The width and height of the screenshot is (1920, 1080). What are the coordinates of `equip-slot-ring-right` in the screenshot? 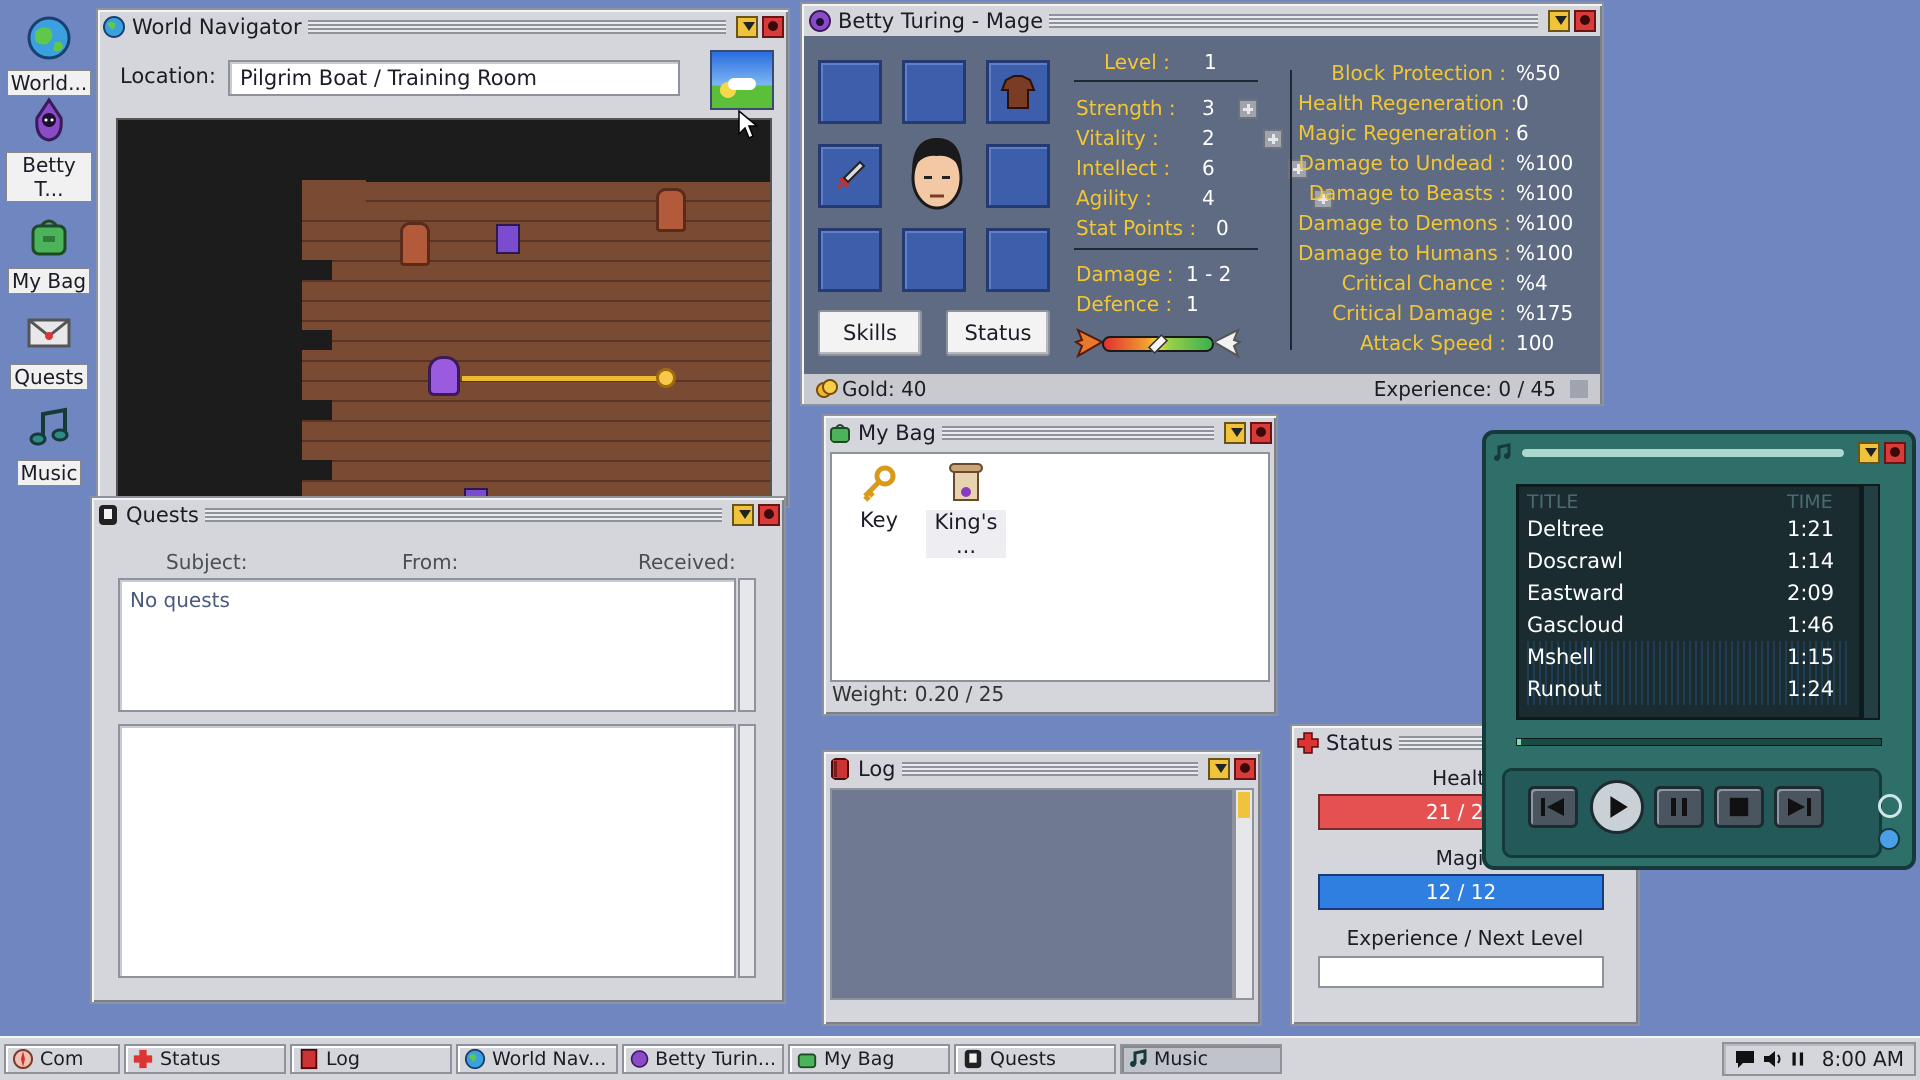 It's located at (1018, 260).